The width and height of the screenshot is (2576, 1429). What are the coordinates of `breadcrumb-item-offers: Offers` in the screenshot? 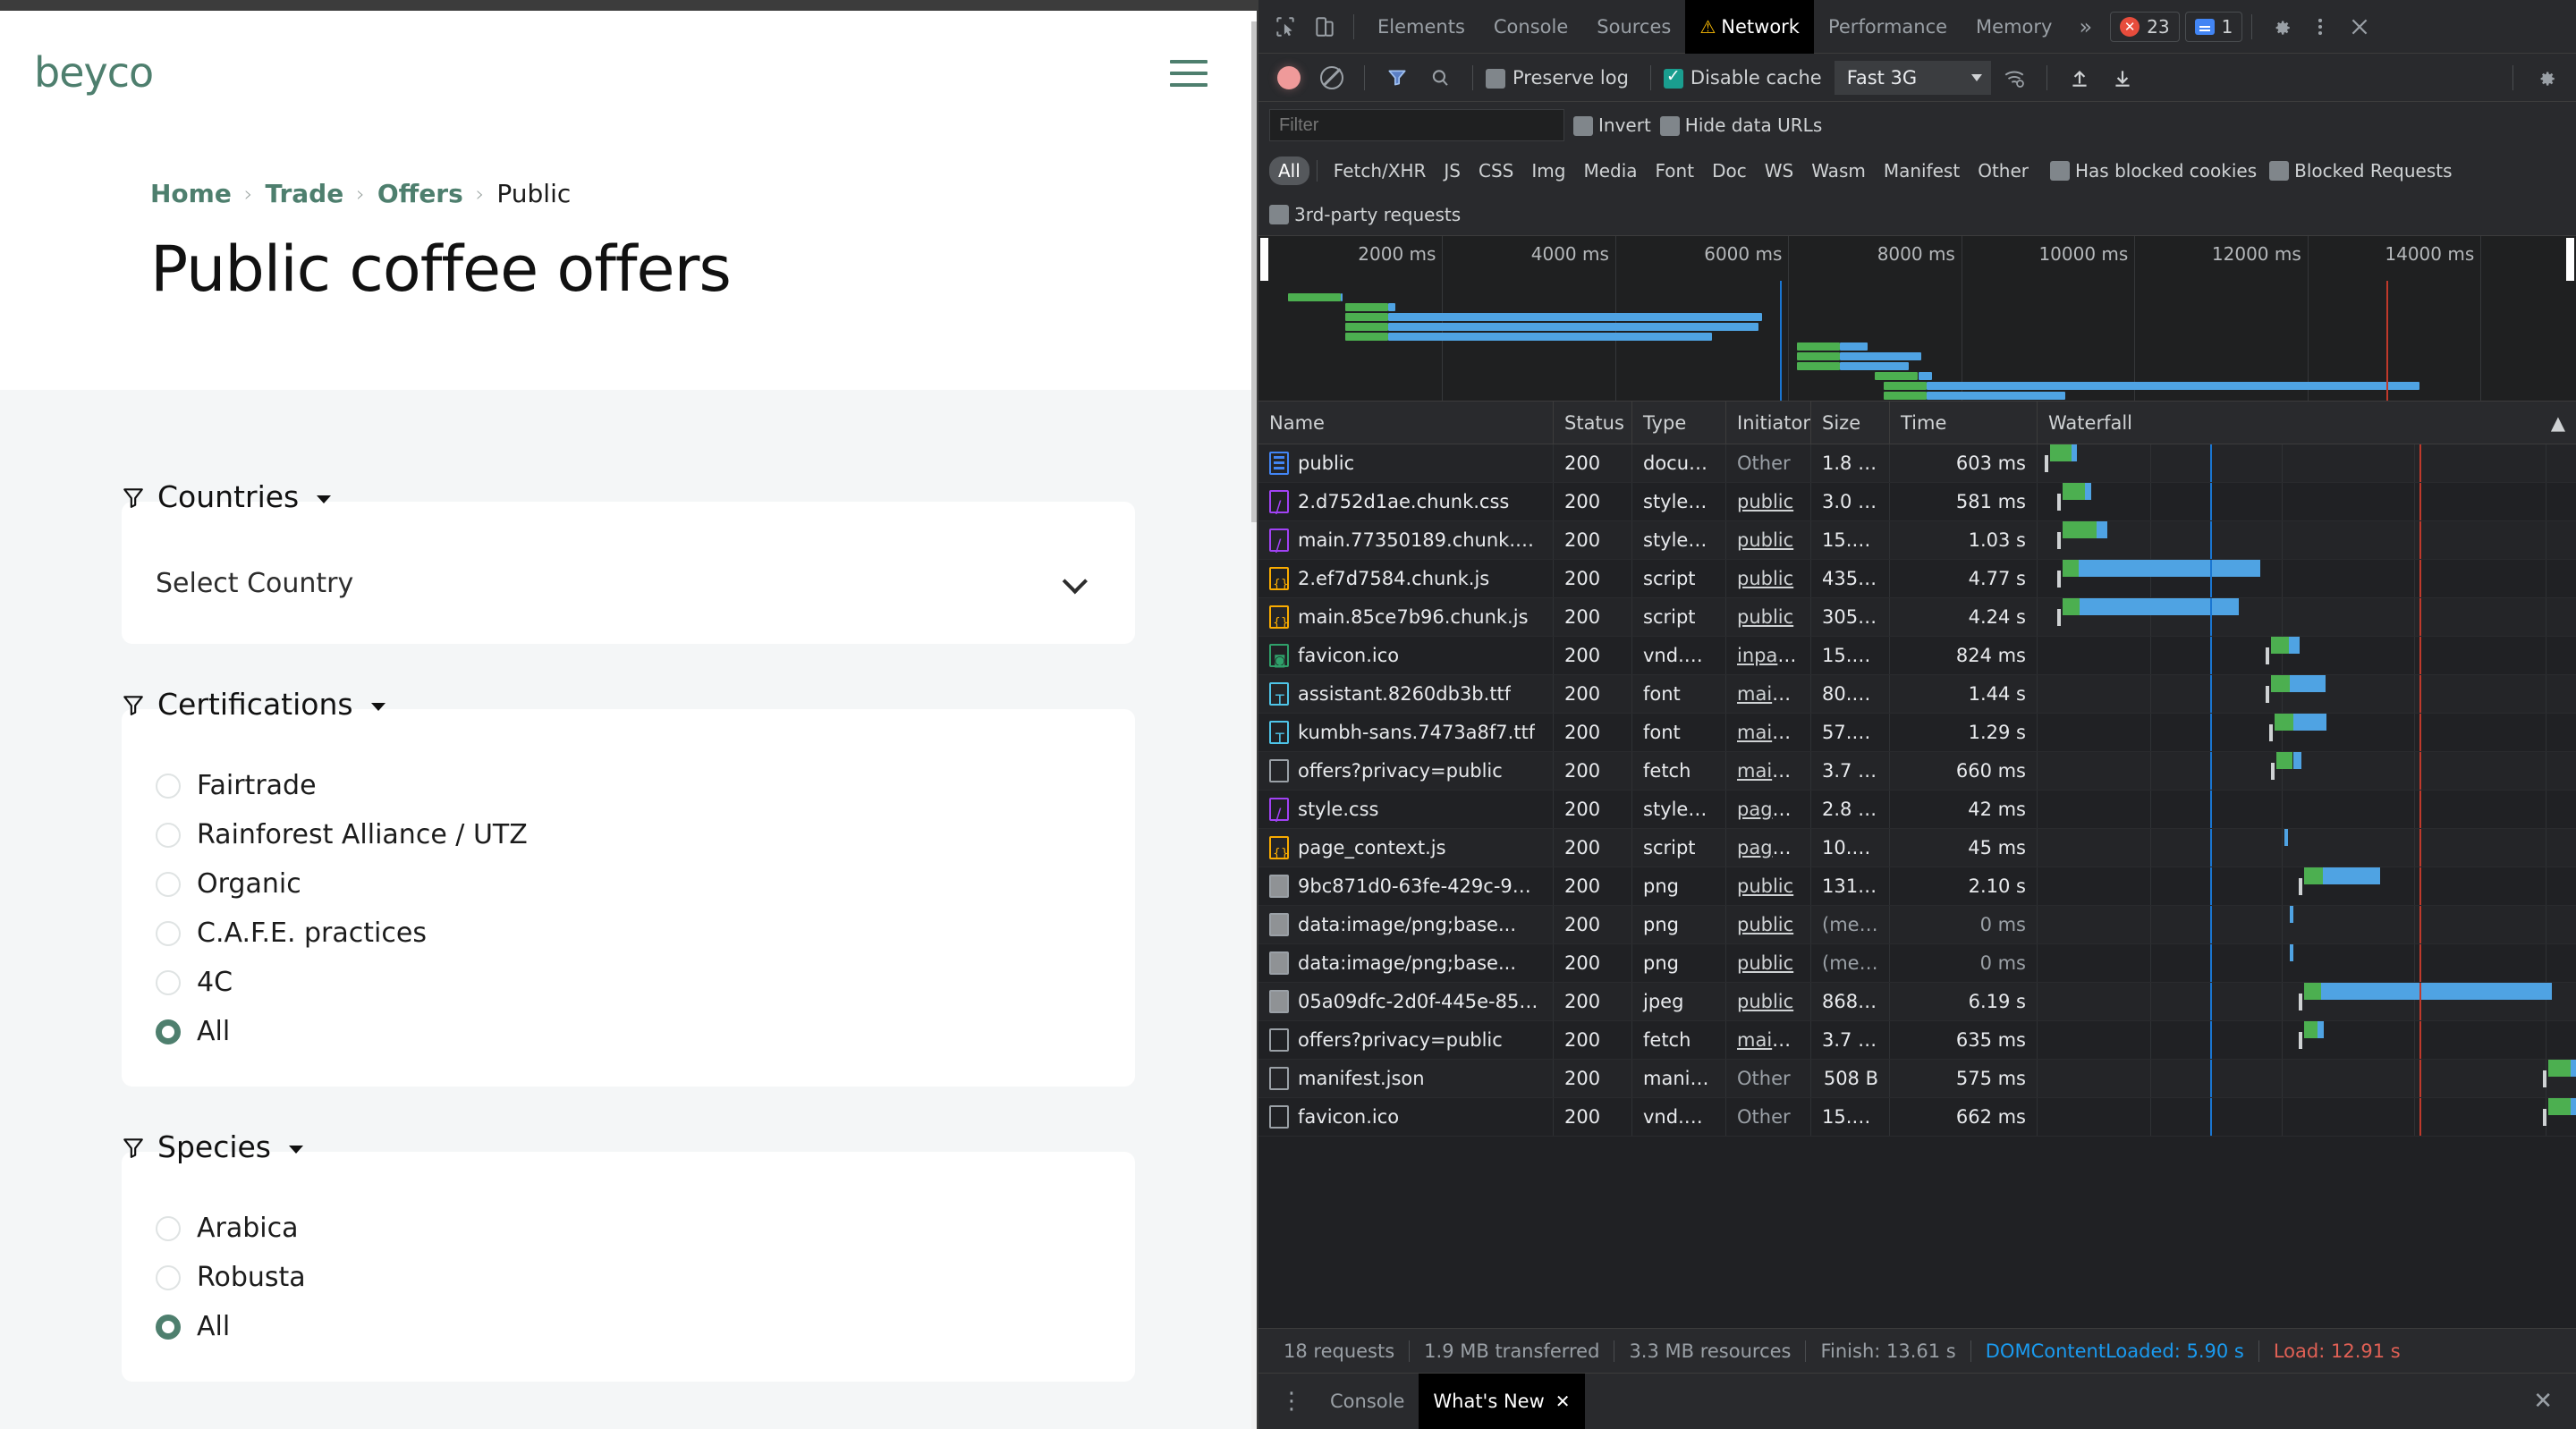 It's located at (420, 193).